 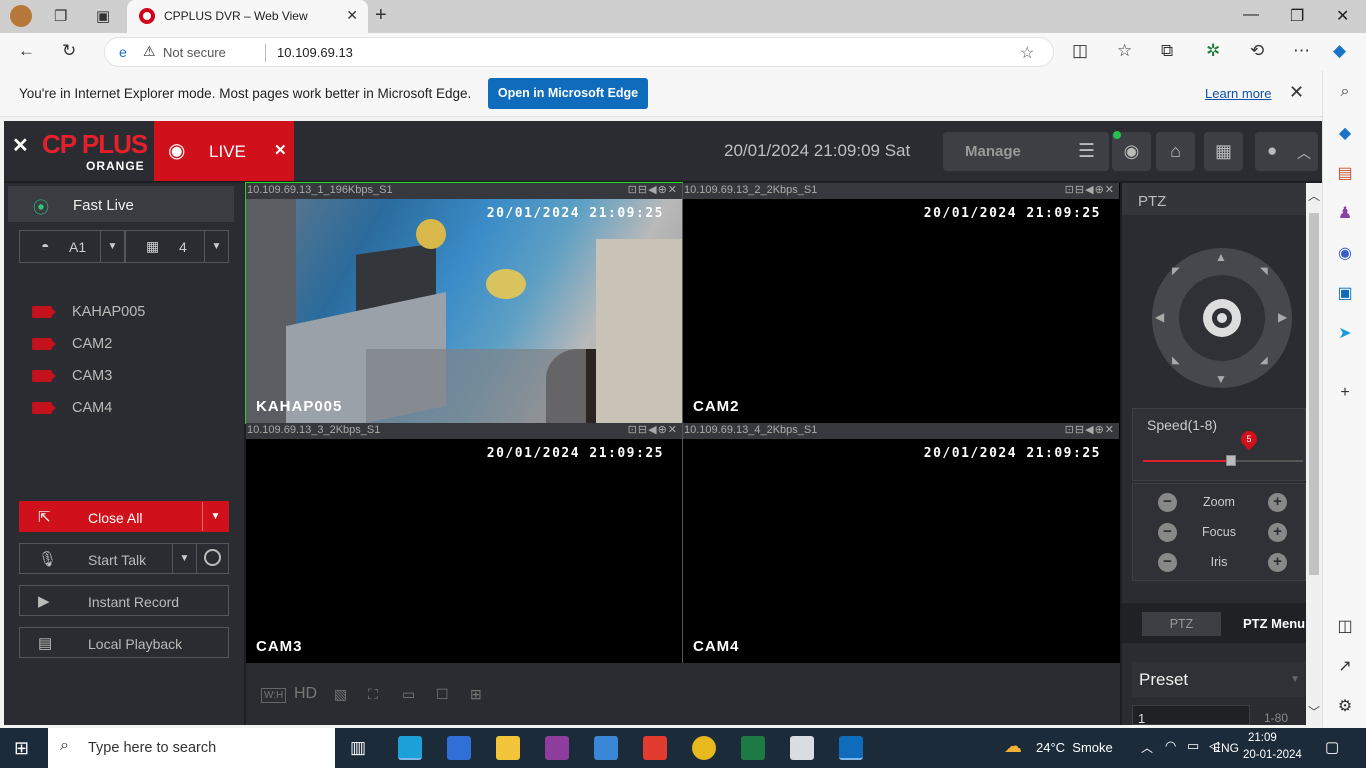 What do you see at coordinates (1231, 460) in the screenshot?
I see `speed-slider-handle` at bounding box center [1231, 460].